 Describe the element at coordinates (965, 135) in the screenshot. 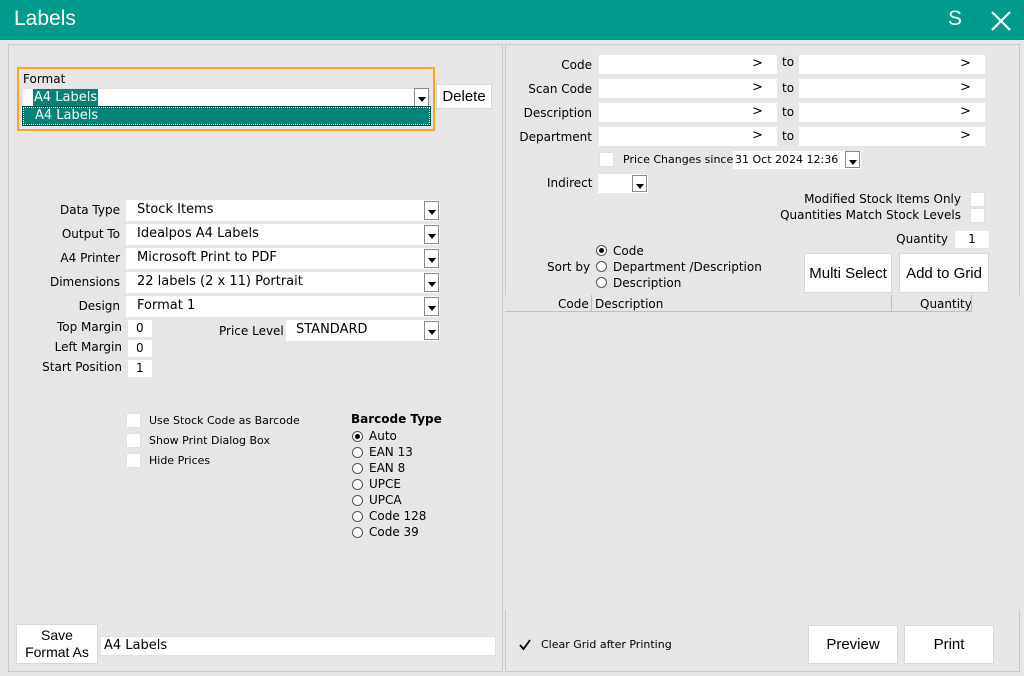

I see `department-to-lookup: >` at that location.